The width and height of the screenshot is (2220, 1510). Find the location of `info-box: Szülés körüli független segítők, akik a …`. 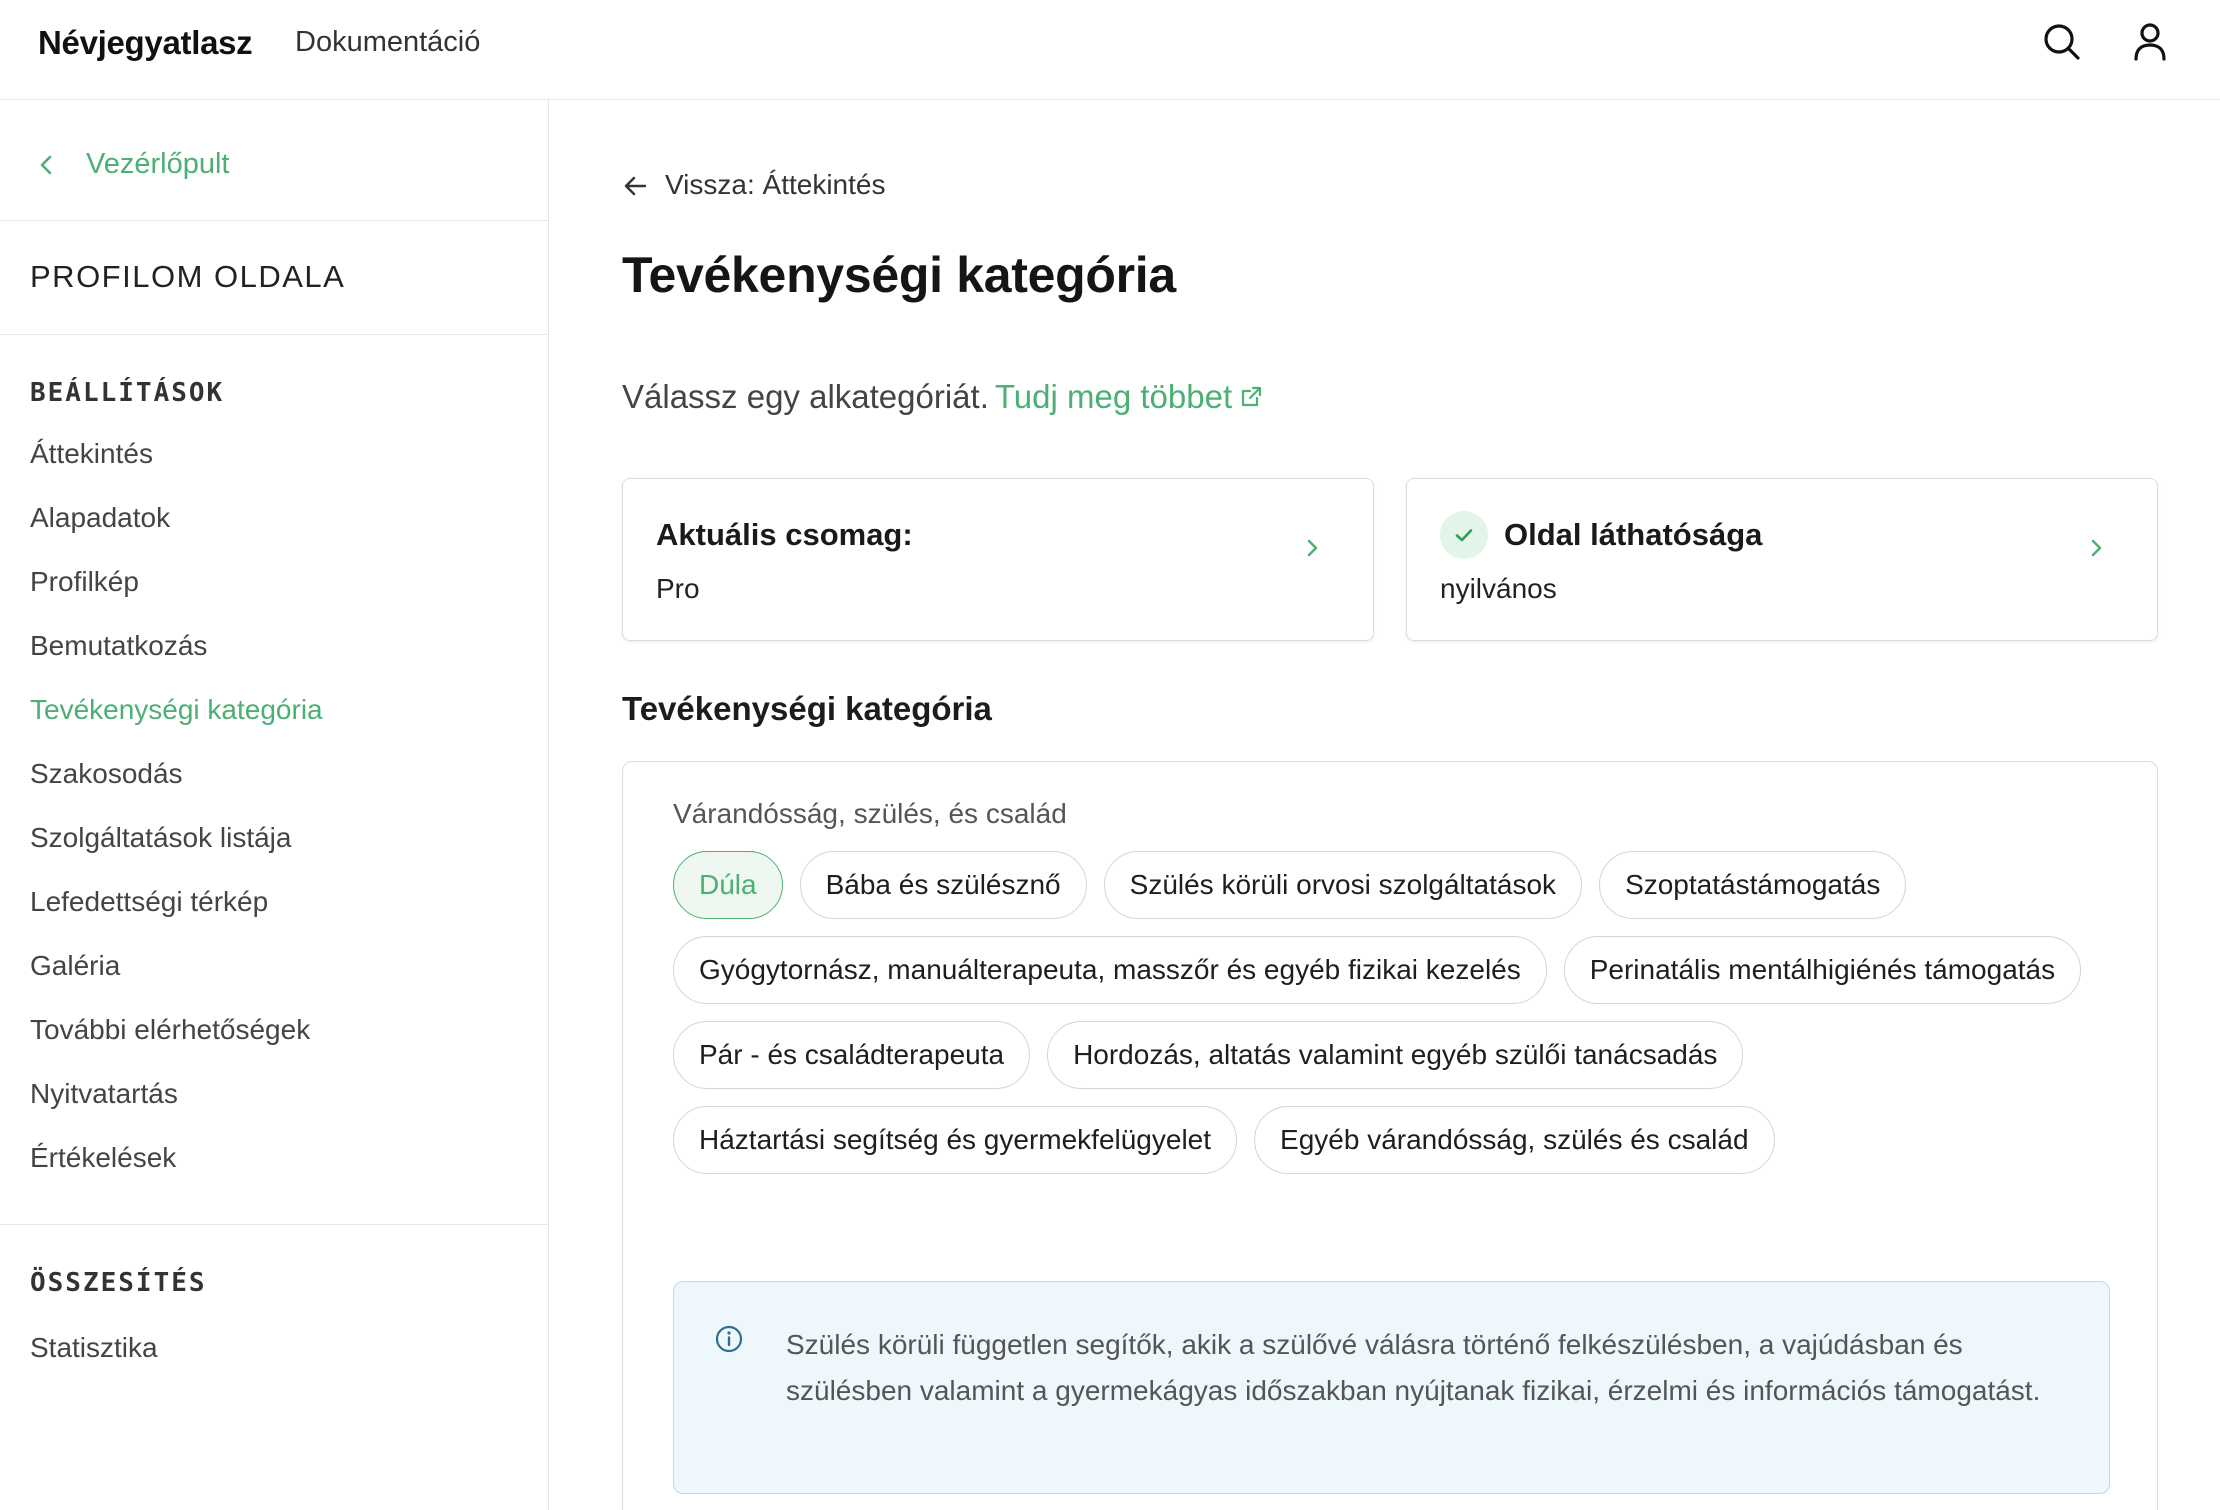

info-box: Szülés körüli független segítők, akik a … is located at coordinates (1391, 1387).